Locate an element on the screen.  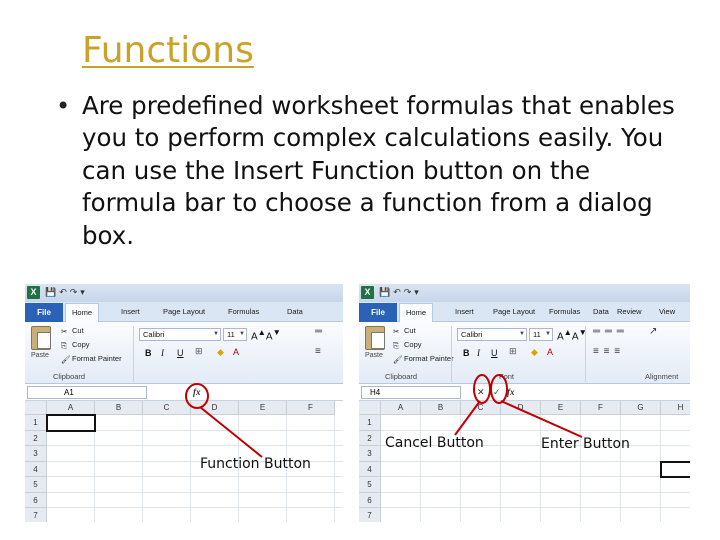
column-header-g: G is located at coordinates (641, 408).